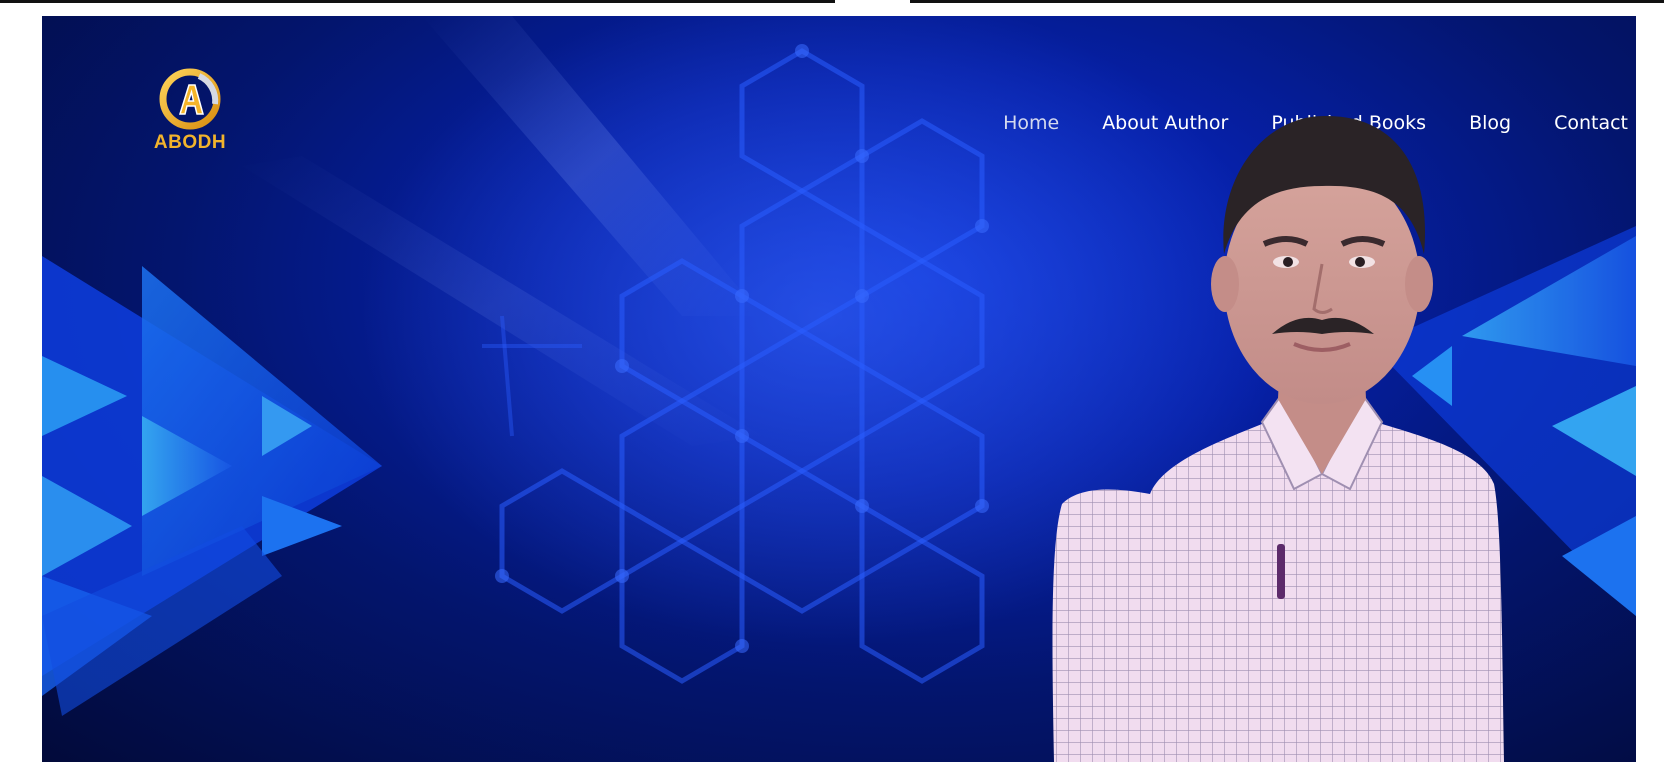  Describe the element at coordinates (832, 8) in the screenshot. I see `browser-top-strip` at that location.